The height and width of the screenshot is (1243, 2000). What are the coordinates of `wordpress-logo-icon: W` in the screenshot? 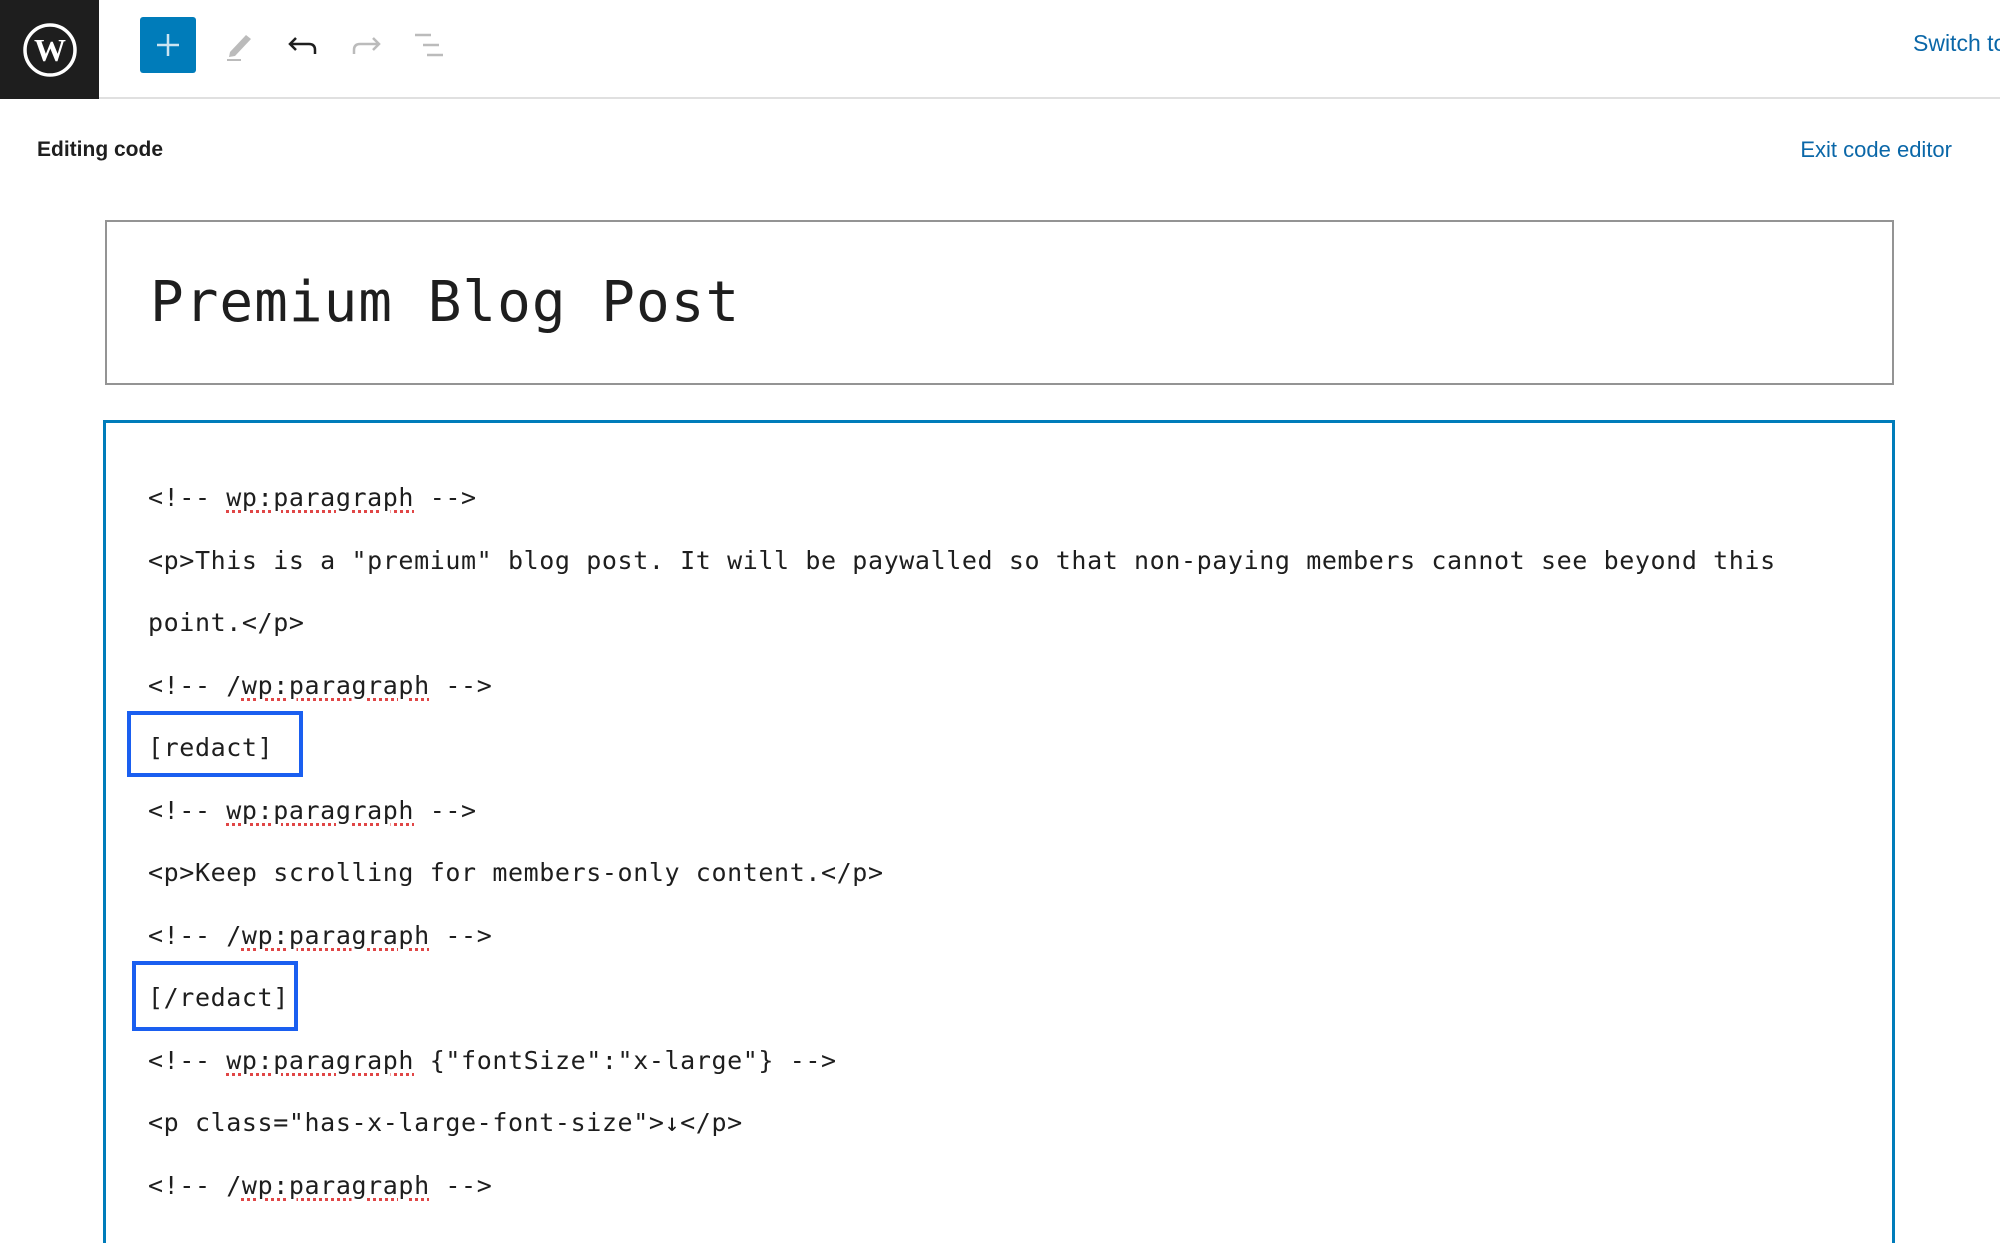 It's located at (49, 49).